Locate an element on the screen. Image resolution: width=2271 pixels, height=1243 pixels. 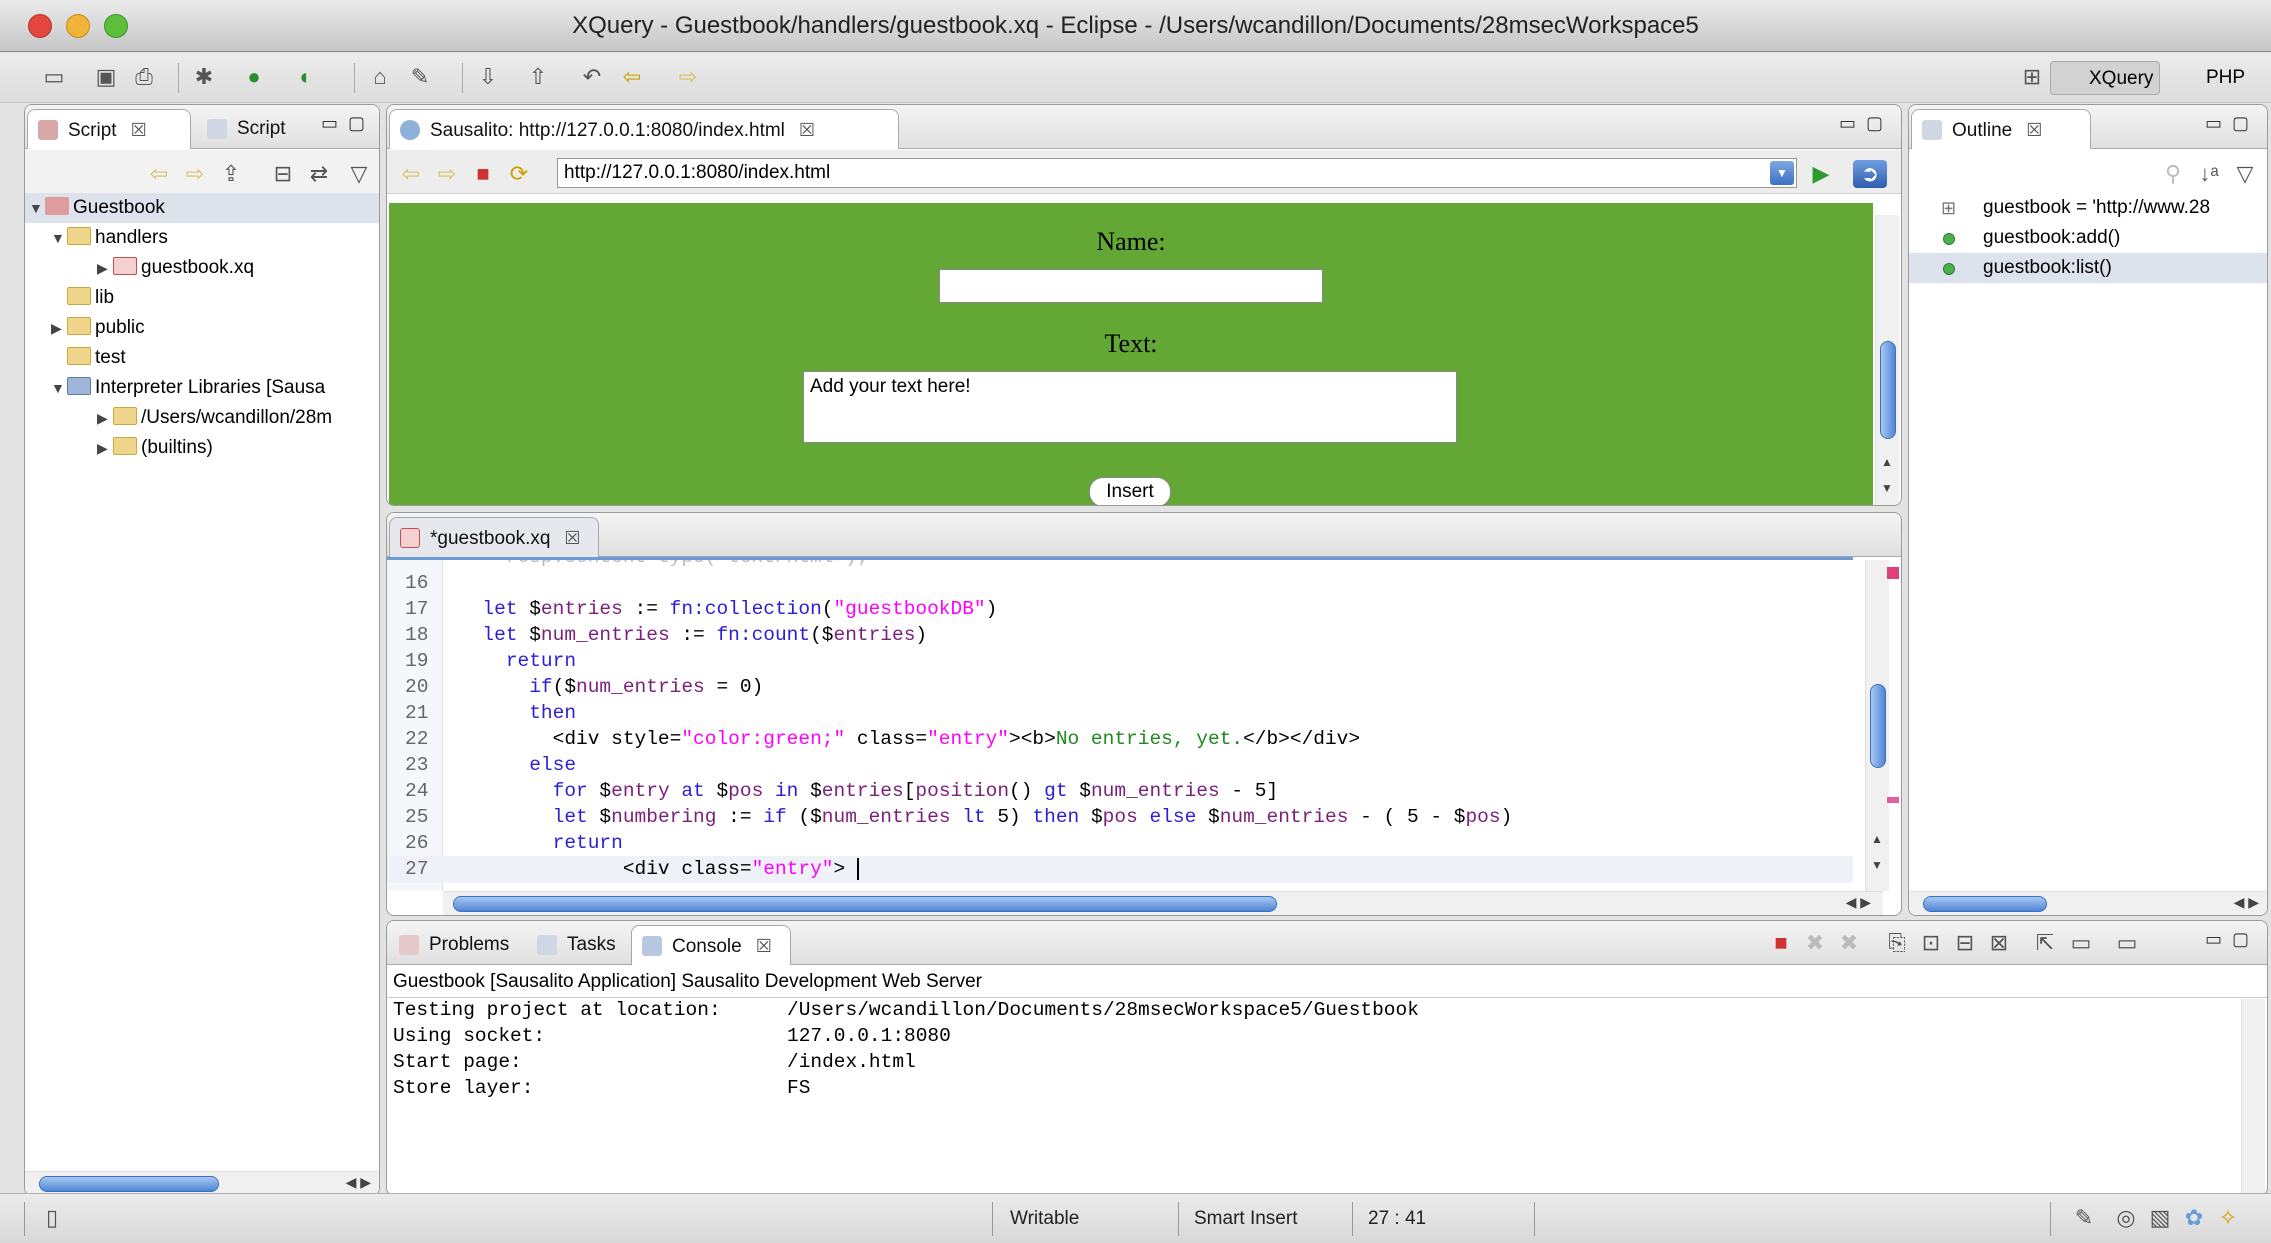
clear-console-icon: ⎘ is located at coordinates (1897, 943).